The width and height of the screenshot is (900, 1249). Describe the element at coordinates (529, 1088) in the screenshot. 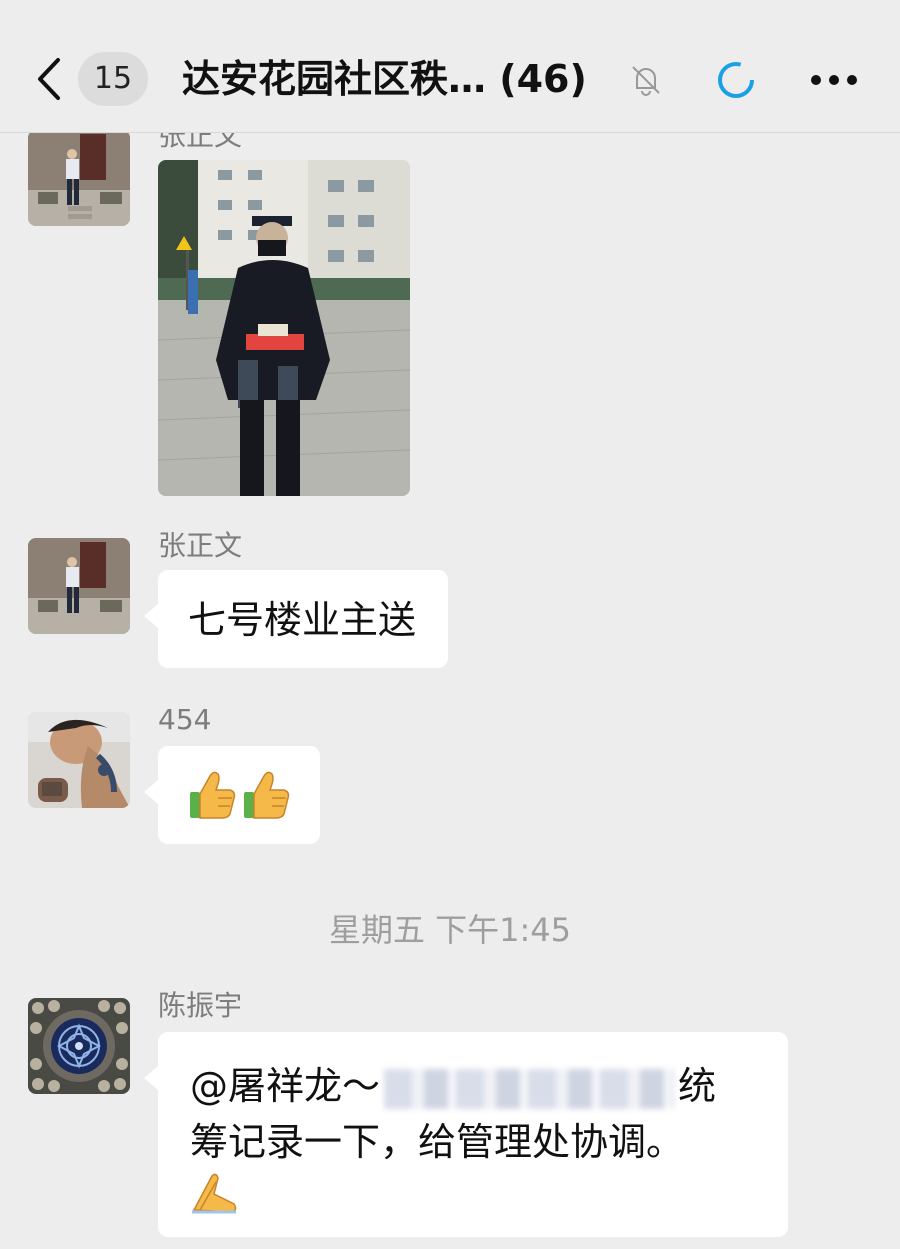

I see `redacted-text` at that location.